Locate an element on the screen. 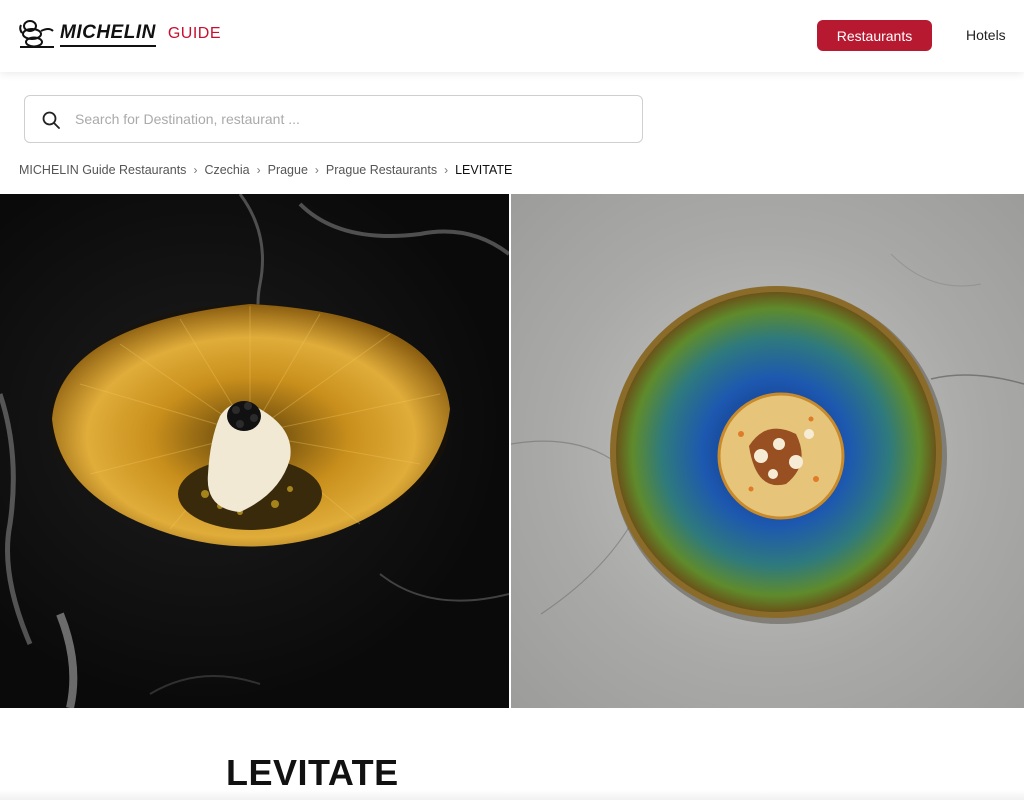 The height and width of the screenshot is (800, 1024). hotels-nav-link: Hotels is located at coordinates (986, 35).